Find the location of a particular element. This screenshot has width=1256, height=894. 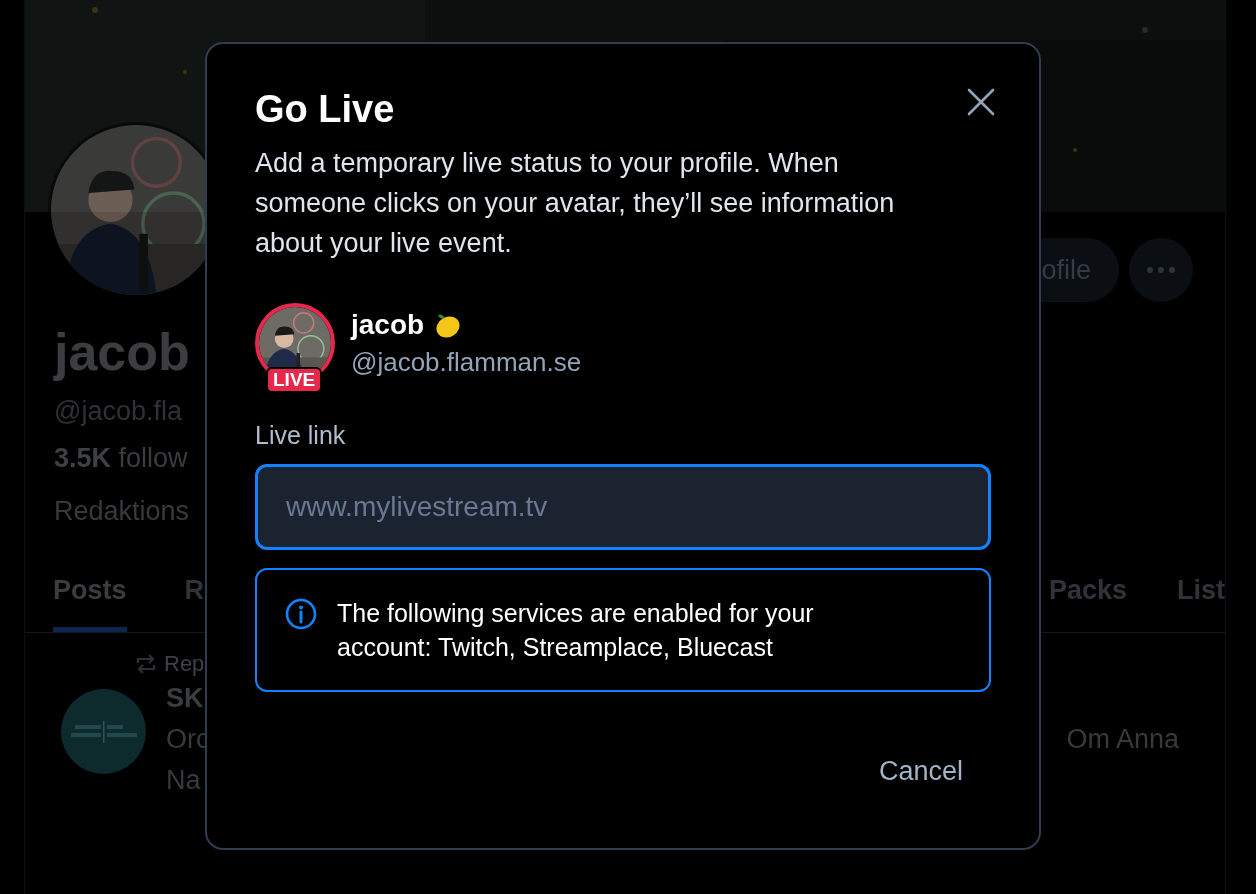

followers-count: 3.5K follow is located at coordinates (121, 458).